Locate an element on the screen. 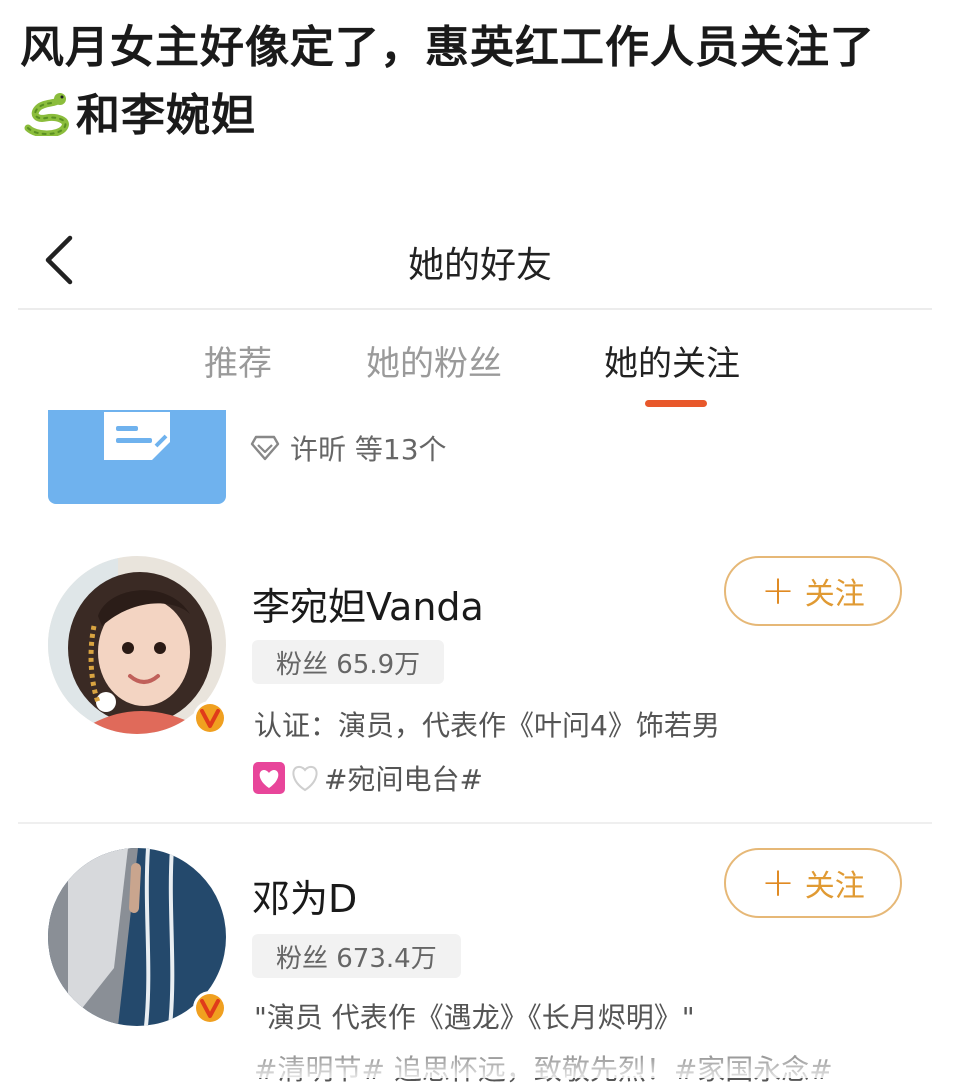  post-title-part2: 和李婉妲 is located at coordinates (166, 115).